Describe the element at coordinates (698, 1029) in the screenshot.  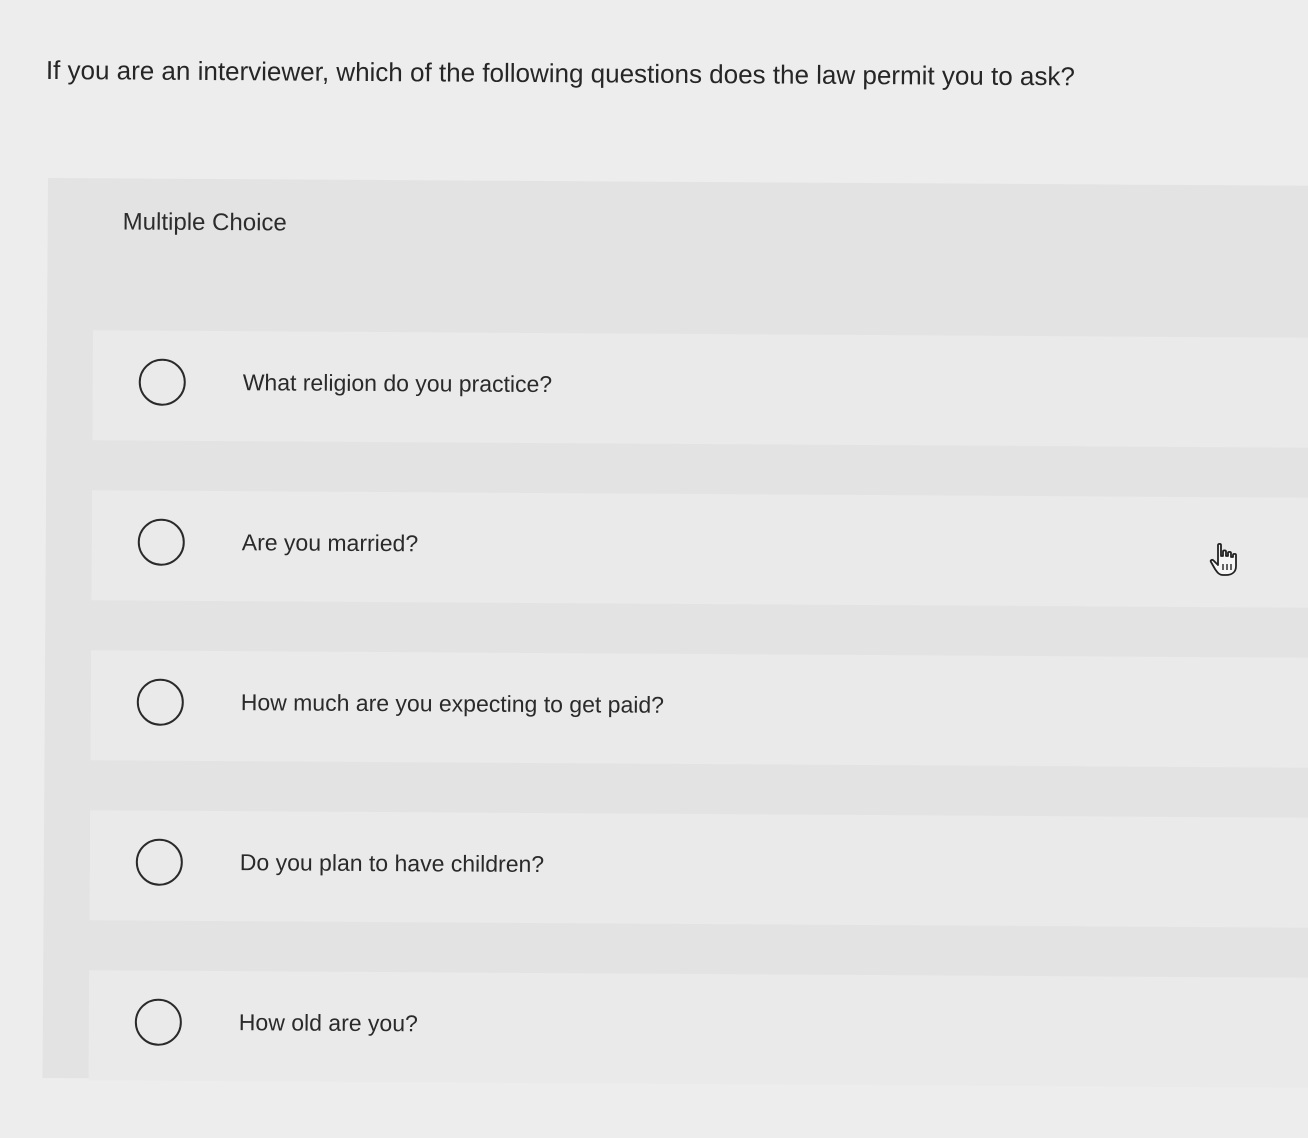
I see `choice-option: How old are you?` at that location.